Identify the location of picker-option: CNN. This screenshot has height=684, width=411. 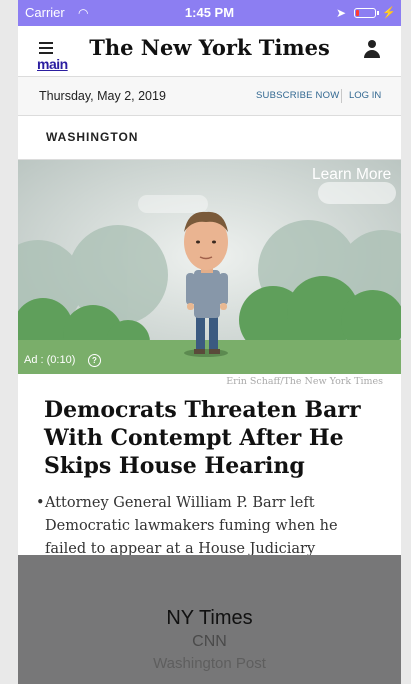
(209, 642).